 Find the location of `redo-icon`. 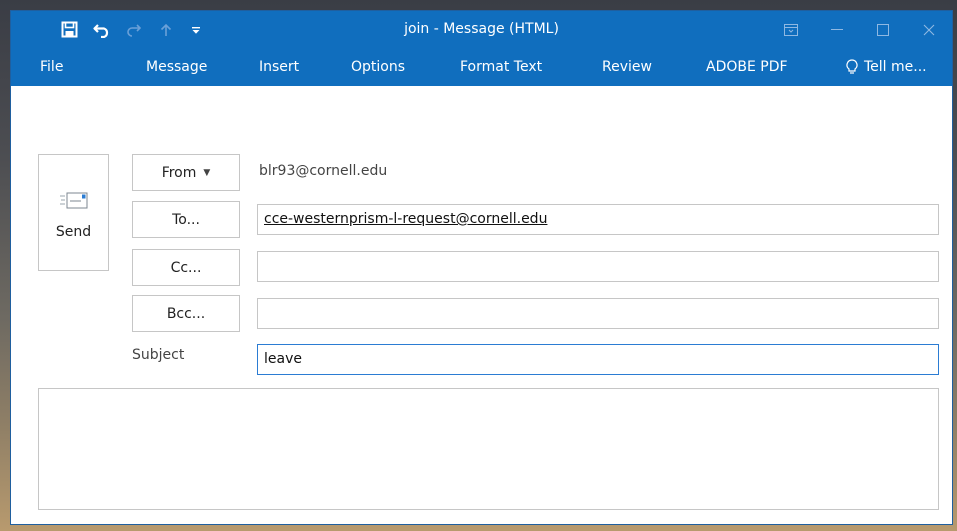

redo-icon is located at coordinates (134, 30).